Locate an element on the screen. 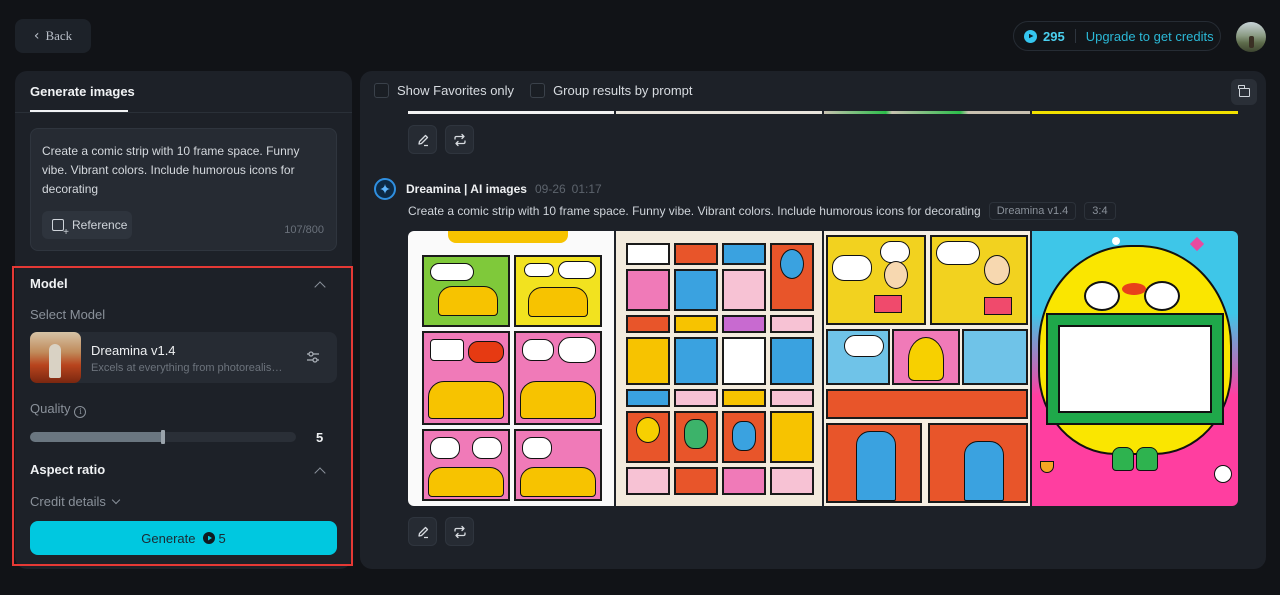 The height and width of the screenshot is (595, 1280). divider is located at coordinates (1075, 36).